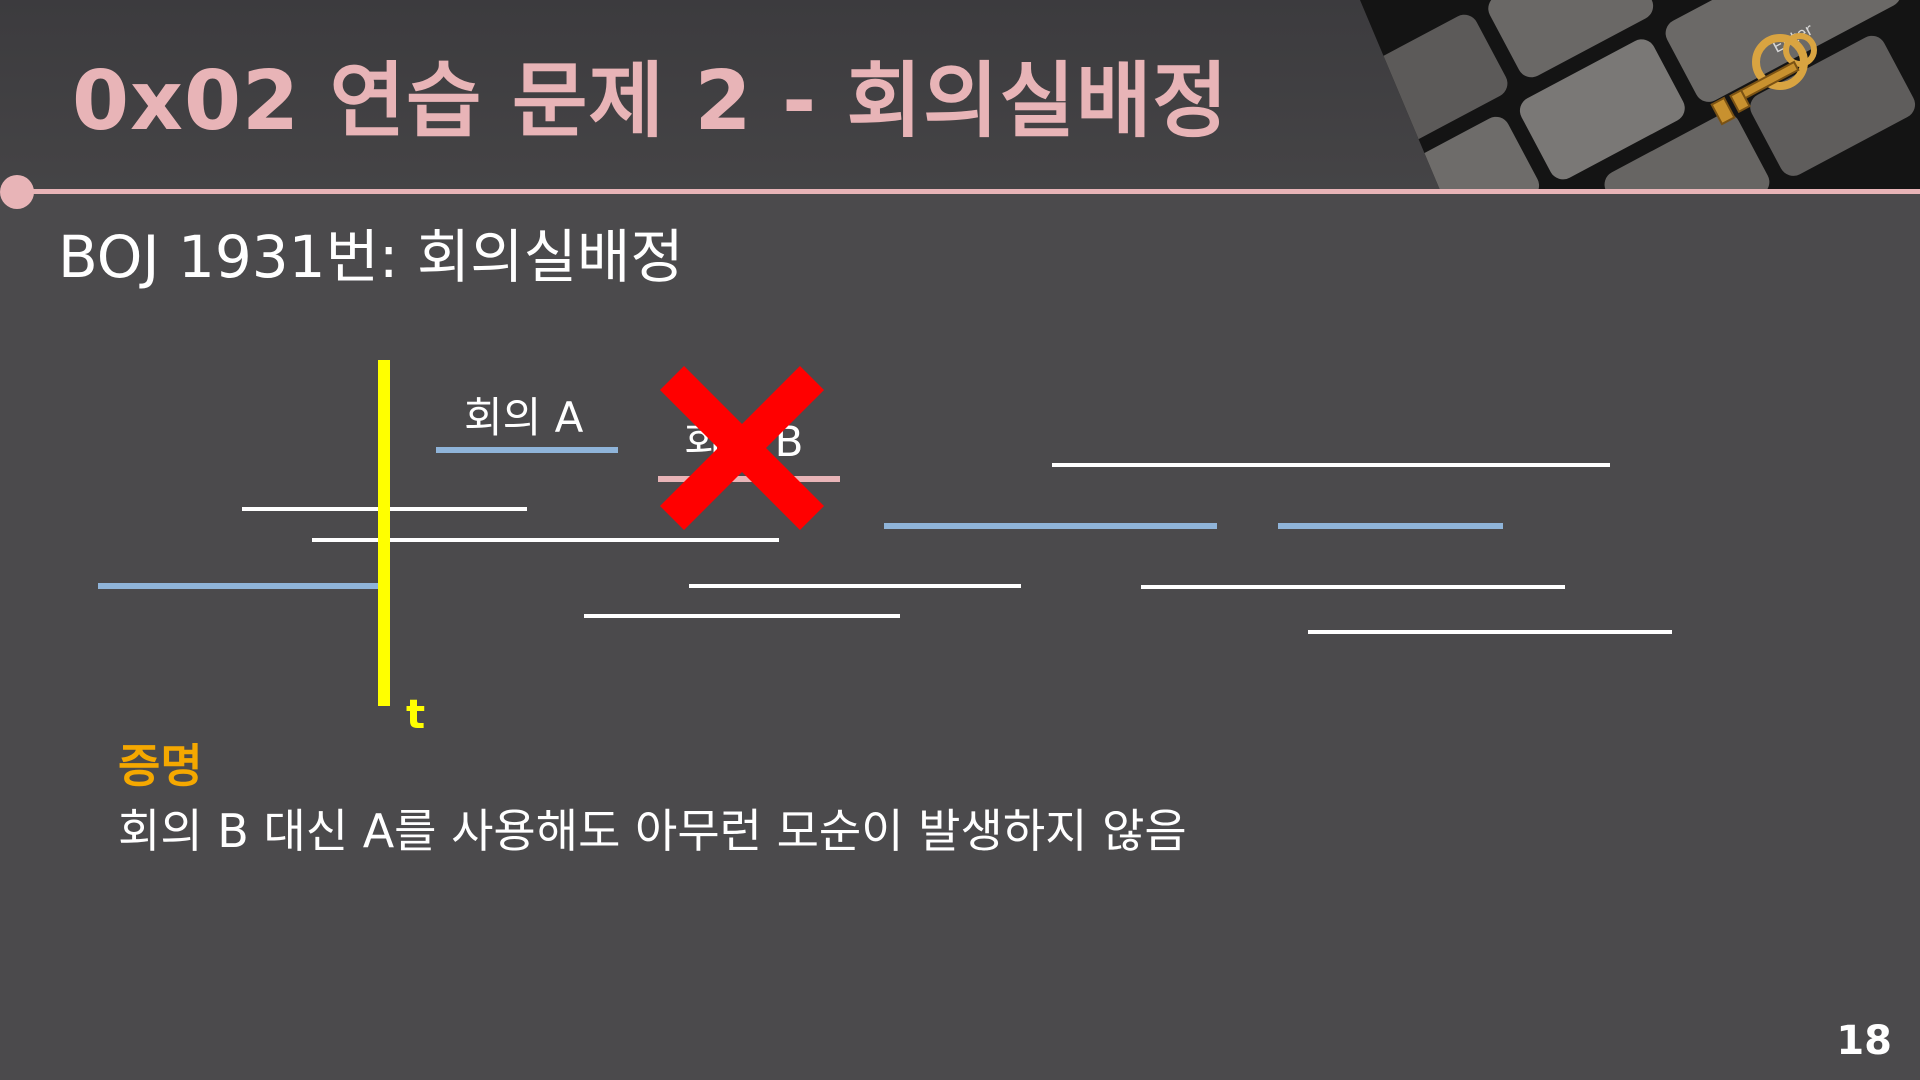 The image size is (1920, 1080). Describe the element at coordinates (415, 715) in the screenshot. I see `time-marker-label: t` at that location.